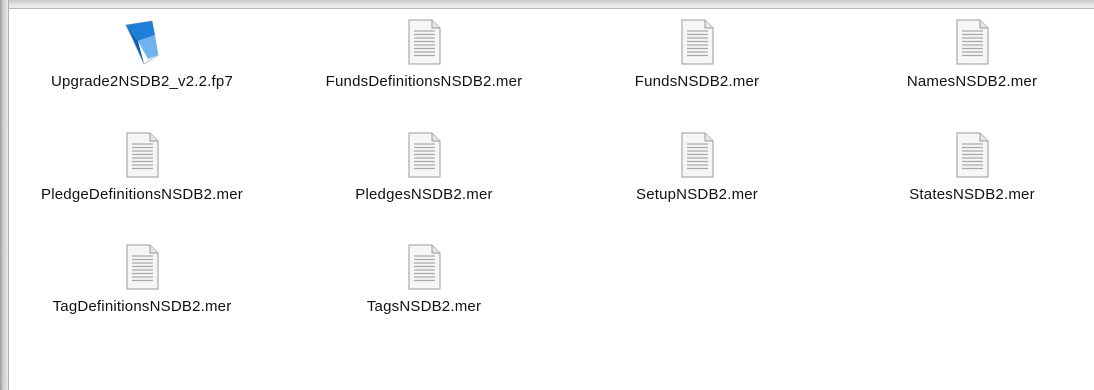  I want to click on file-item-fundsdefinitions: FundsDefinitionsNSDB2.mer, so click(424, 55).